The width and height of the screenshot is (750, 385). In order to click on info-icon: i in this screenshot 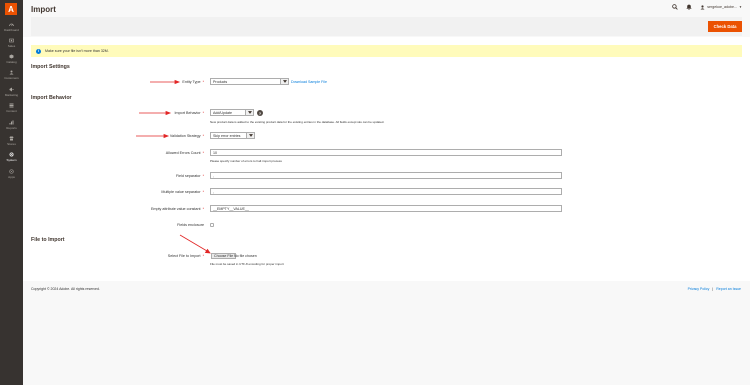, I will do `click(38, 51)`.